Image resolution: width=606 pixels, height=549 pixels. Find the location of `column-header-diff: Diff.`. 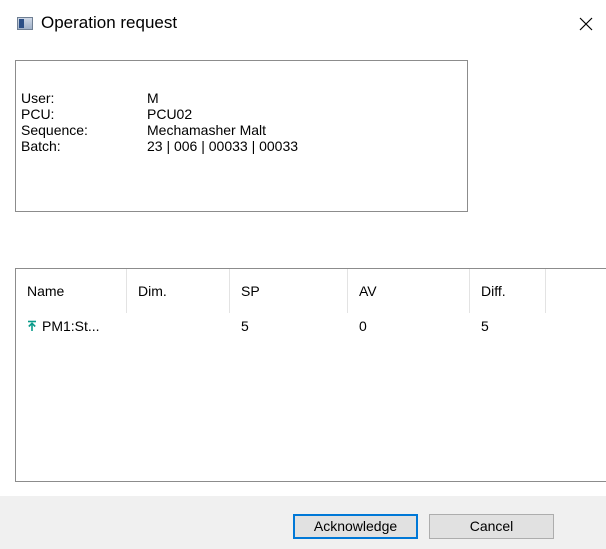

column-header-diff: Diff. is located at coordinates (508, 291).